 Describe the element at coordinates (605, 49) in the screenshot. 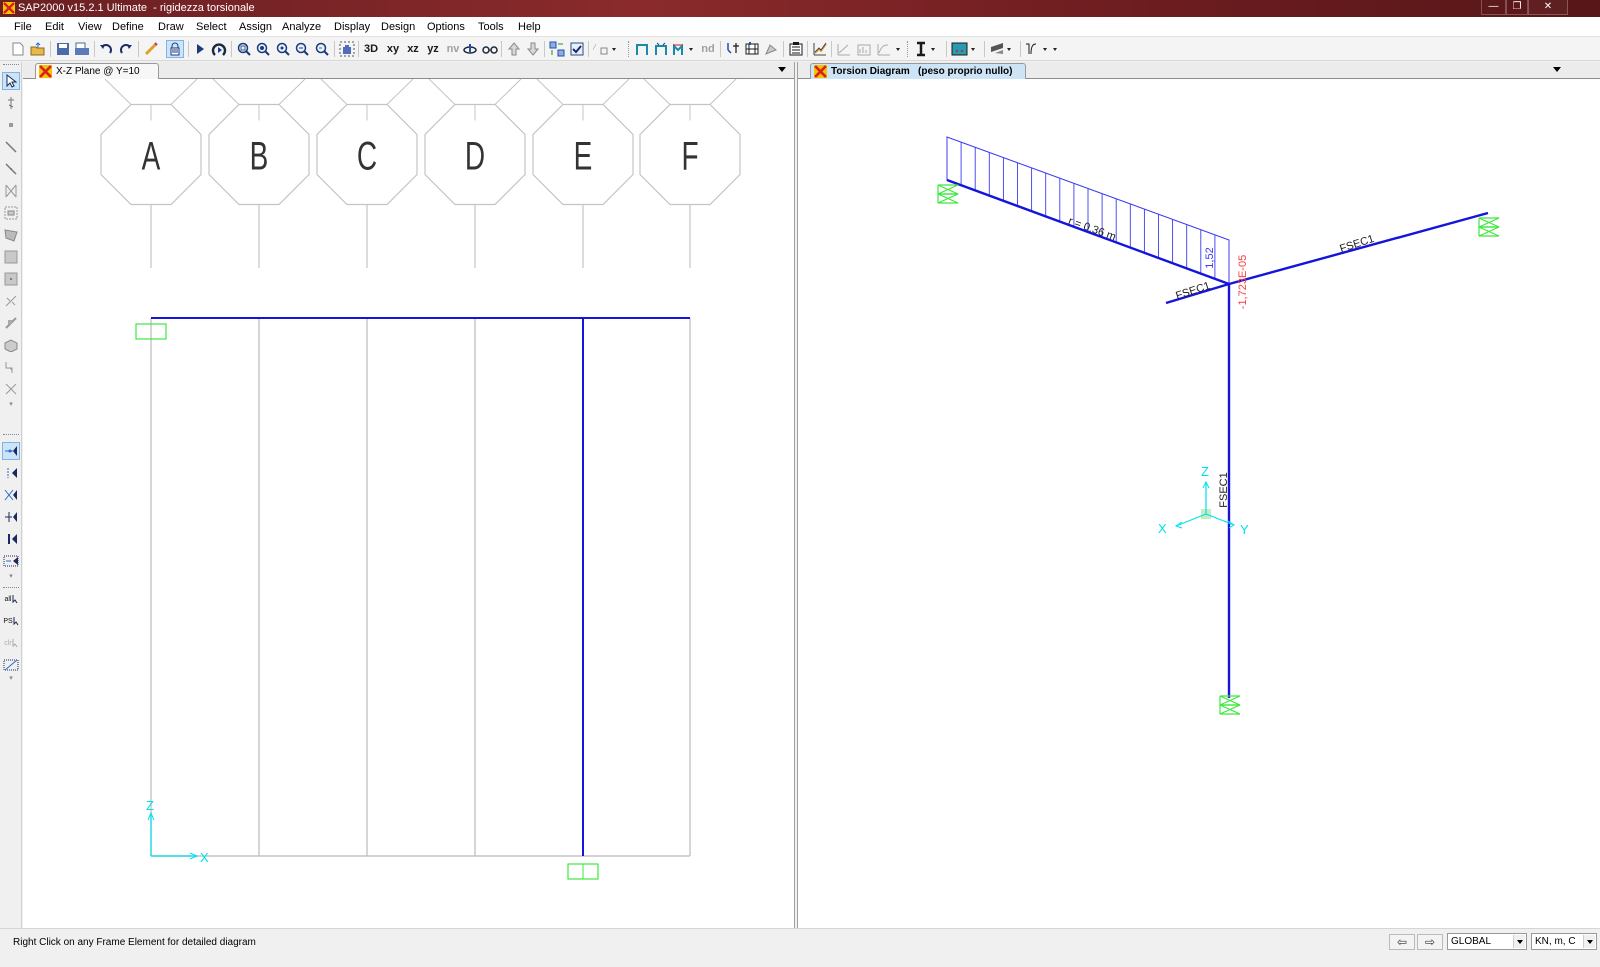

I see `show-undeformed-icon: ⁄` at that location.